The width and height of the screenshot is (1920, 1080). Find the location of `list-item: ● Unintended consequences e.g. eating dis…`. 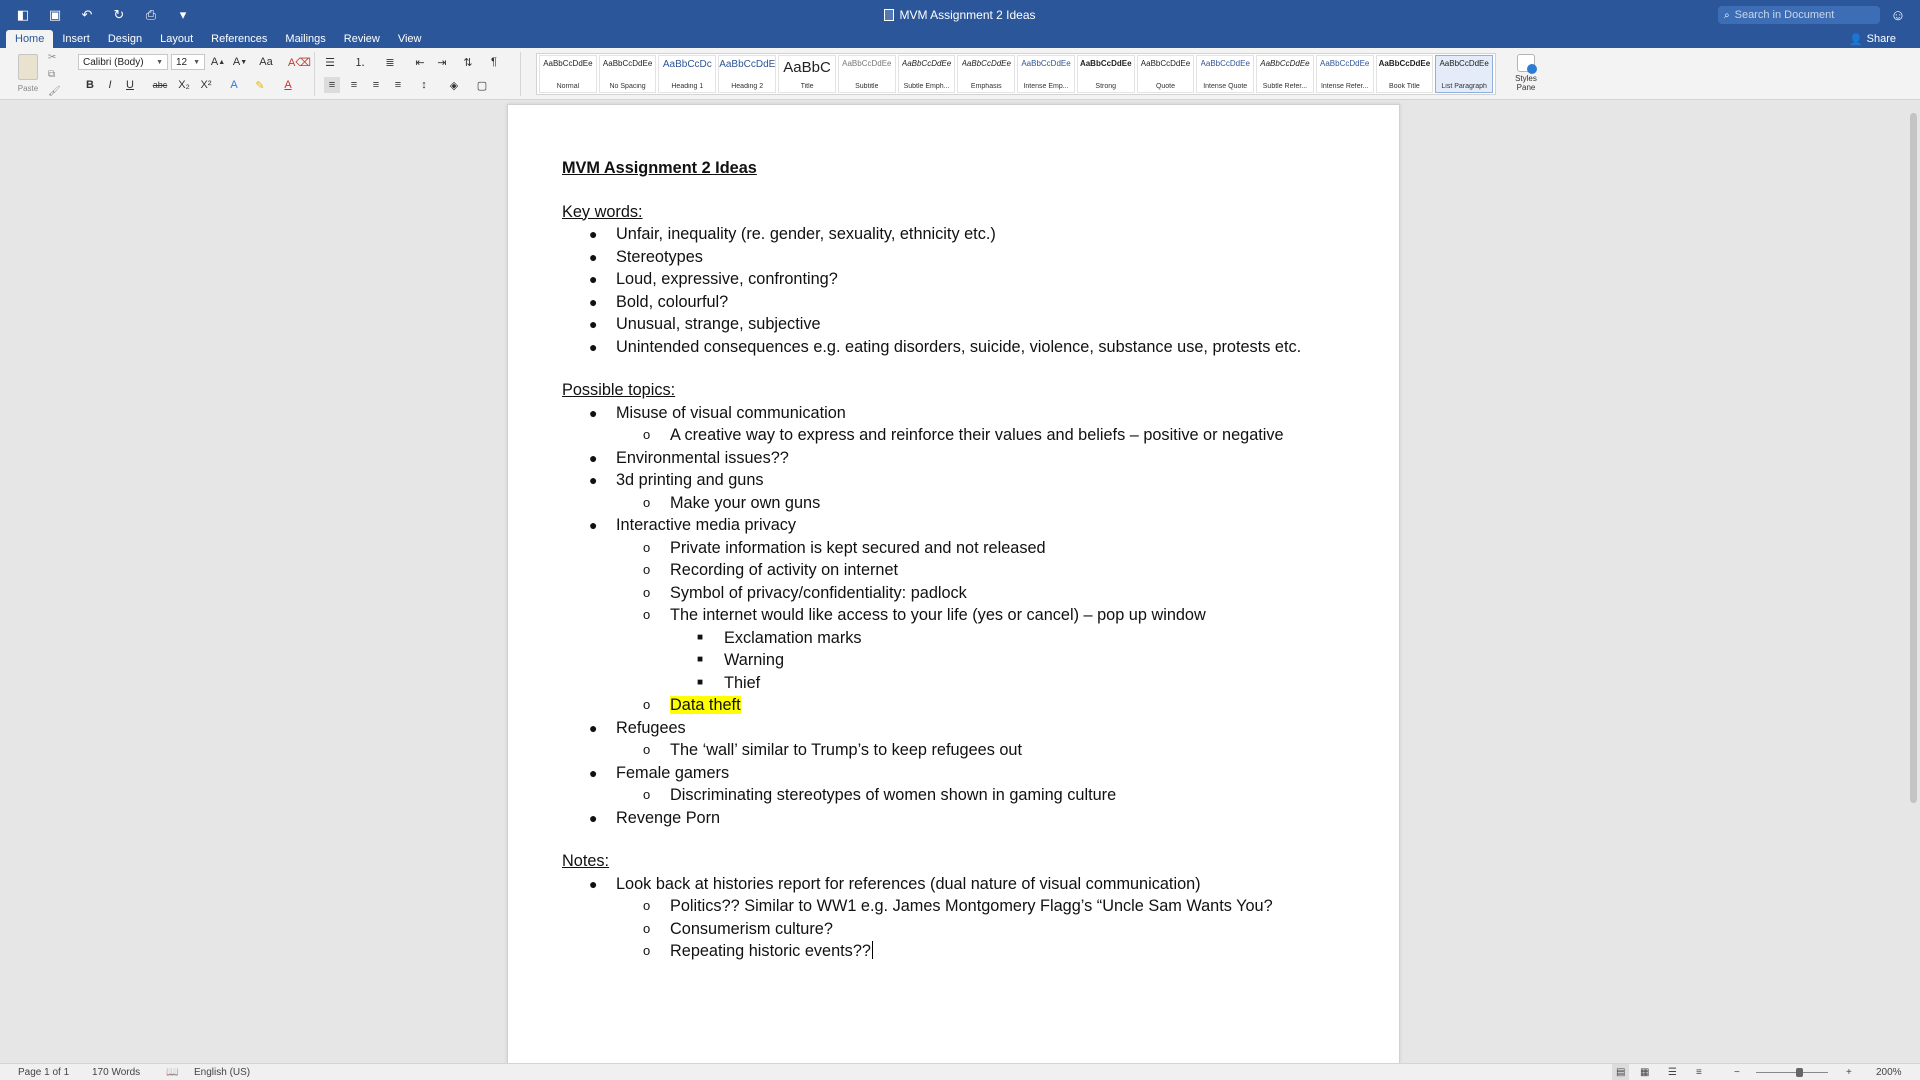

list-item: ● Unintended consequences e.g. eating dis… is located at coordinates (957, 347).